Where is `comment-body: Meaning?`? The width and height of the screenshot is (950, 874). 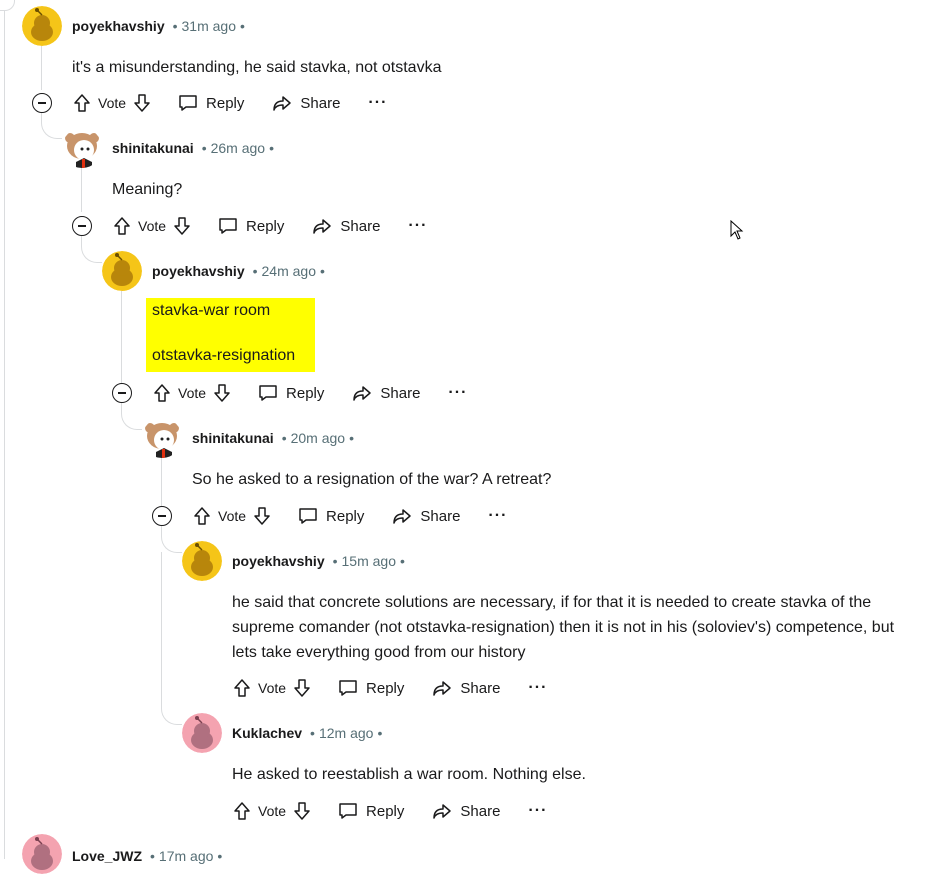
comment-body: Meaning? is located at coordinates (147, 189).